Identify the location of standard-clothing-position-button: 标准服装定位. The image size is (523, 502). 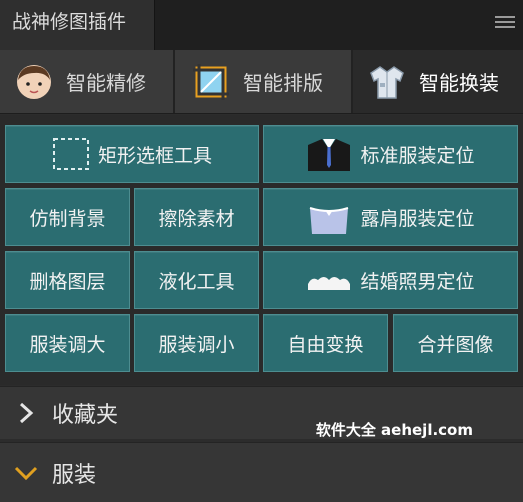
(390, 154).